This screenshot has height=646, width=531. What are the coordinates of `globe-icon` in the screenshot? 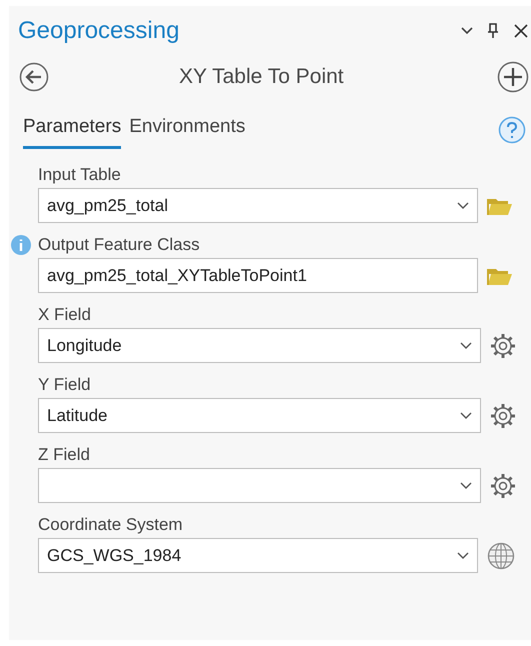 It's located at (501, 556).